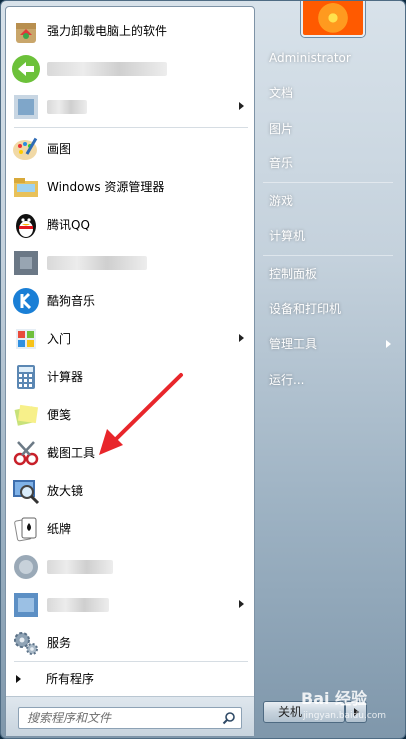 Image resolution: width=406 pixels, height=739 pixels. I want to click on right-item-control-panel: 控制面板, so click(331, 274).